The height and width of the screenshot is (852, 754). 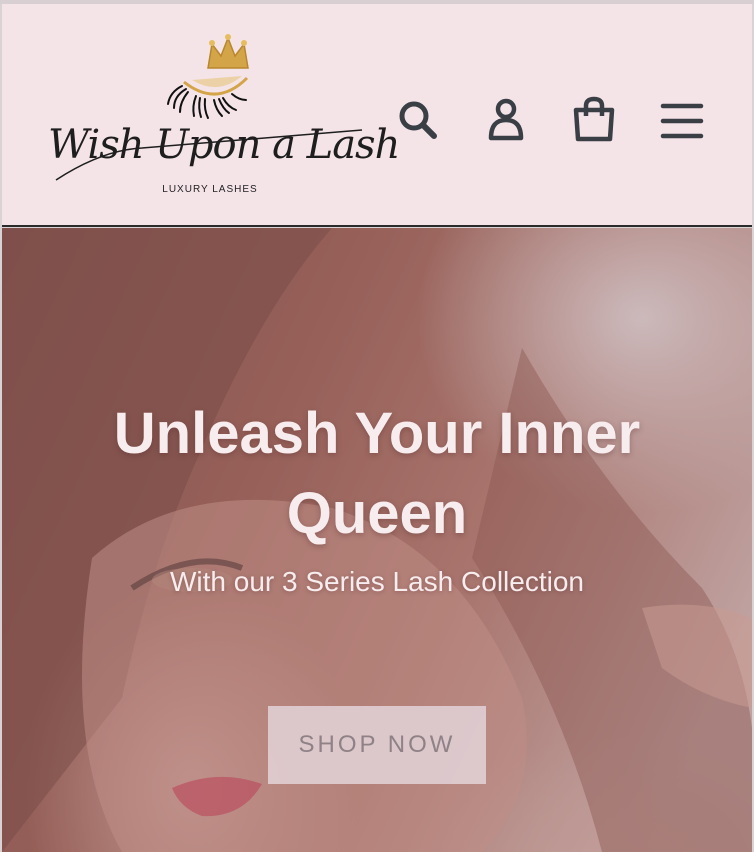 I want to click on hero-subtitle: With our 3 Series Lash Collection, so click(x=377, y=581).